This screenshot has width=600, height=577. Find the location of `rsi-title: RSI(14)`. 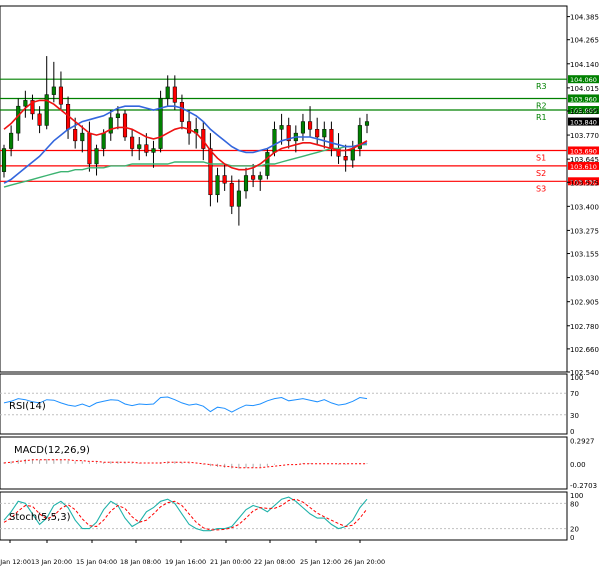

rsi-title: RSI(14) is located at coordinates (27, 406).